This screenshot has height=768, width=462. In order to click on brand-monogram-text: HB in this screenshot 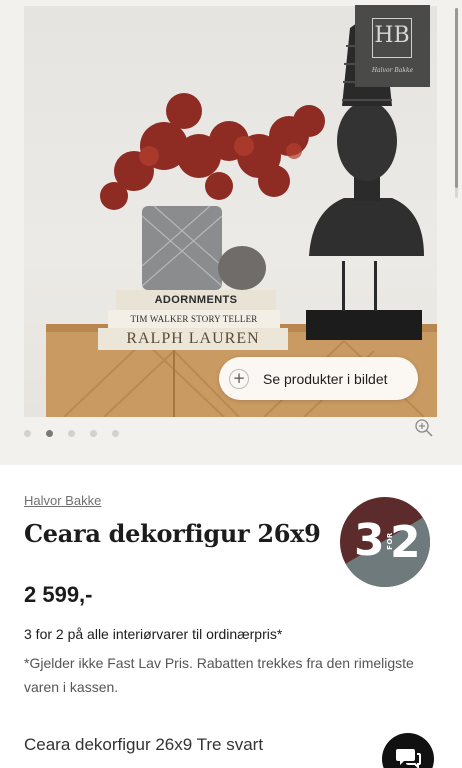, I will do `click(392, 35)`.